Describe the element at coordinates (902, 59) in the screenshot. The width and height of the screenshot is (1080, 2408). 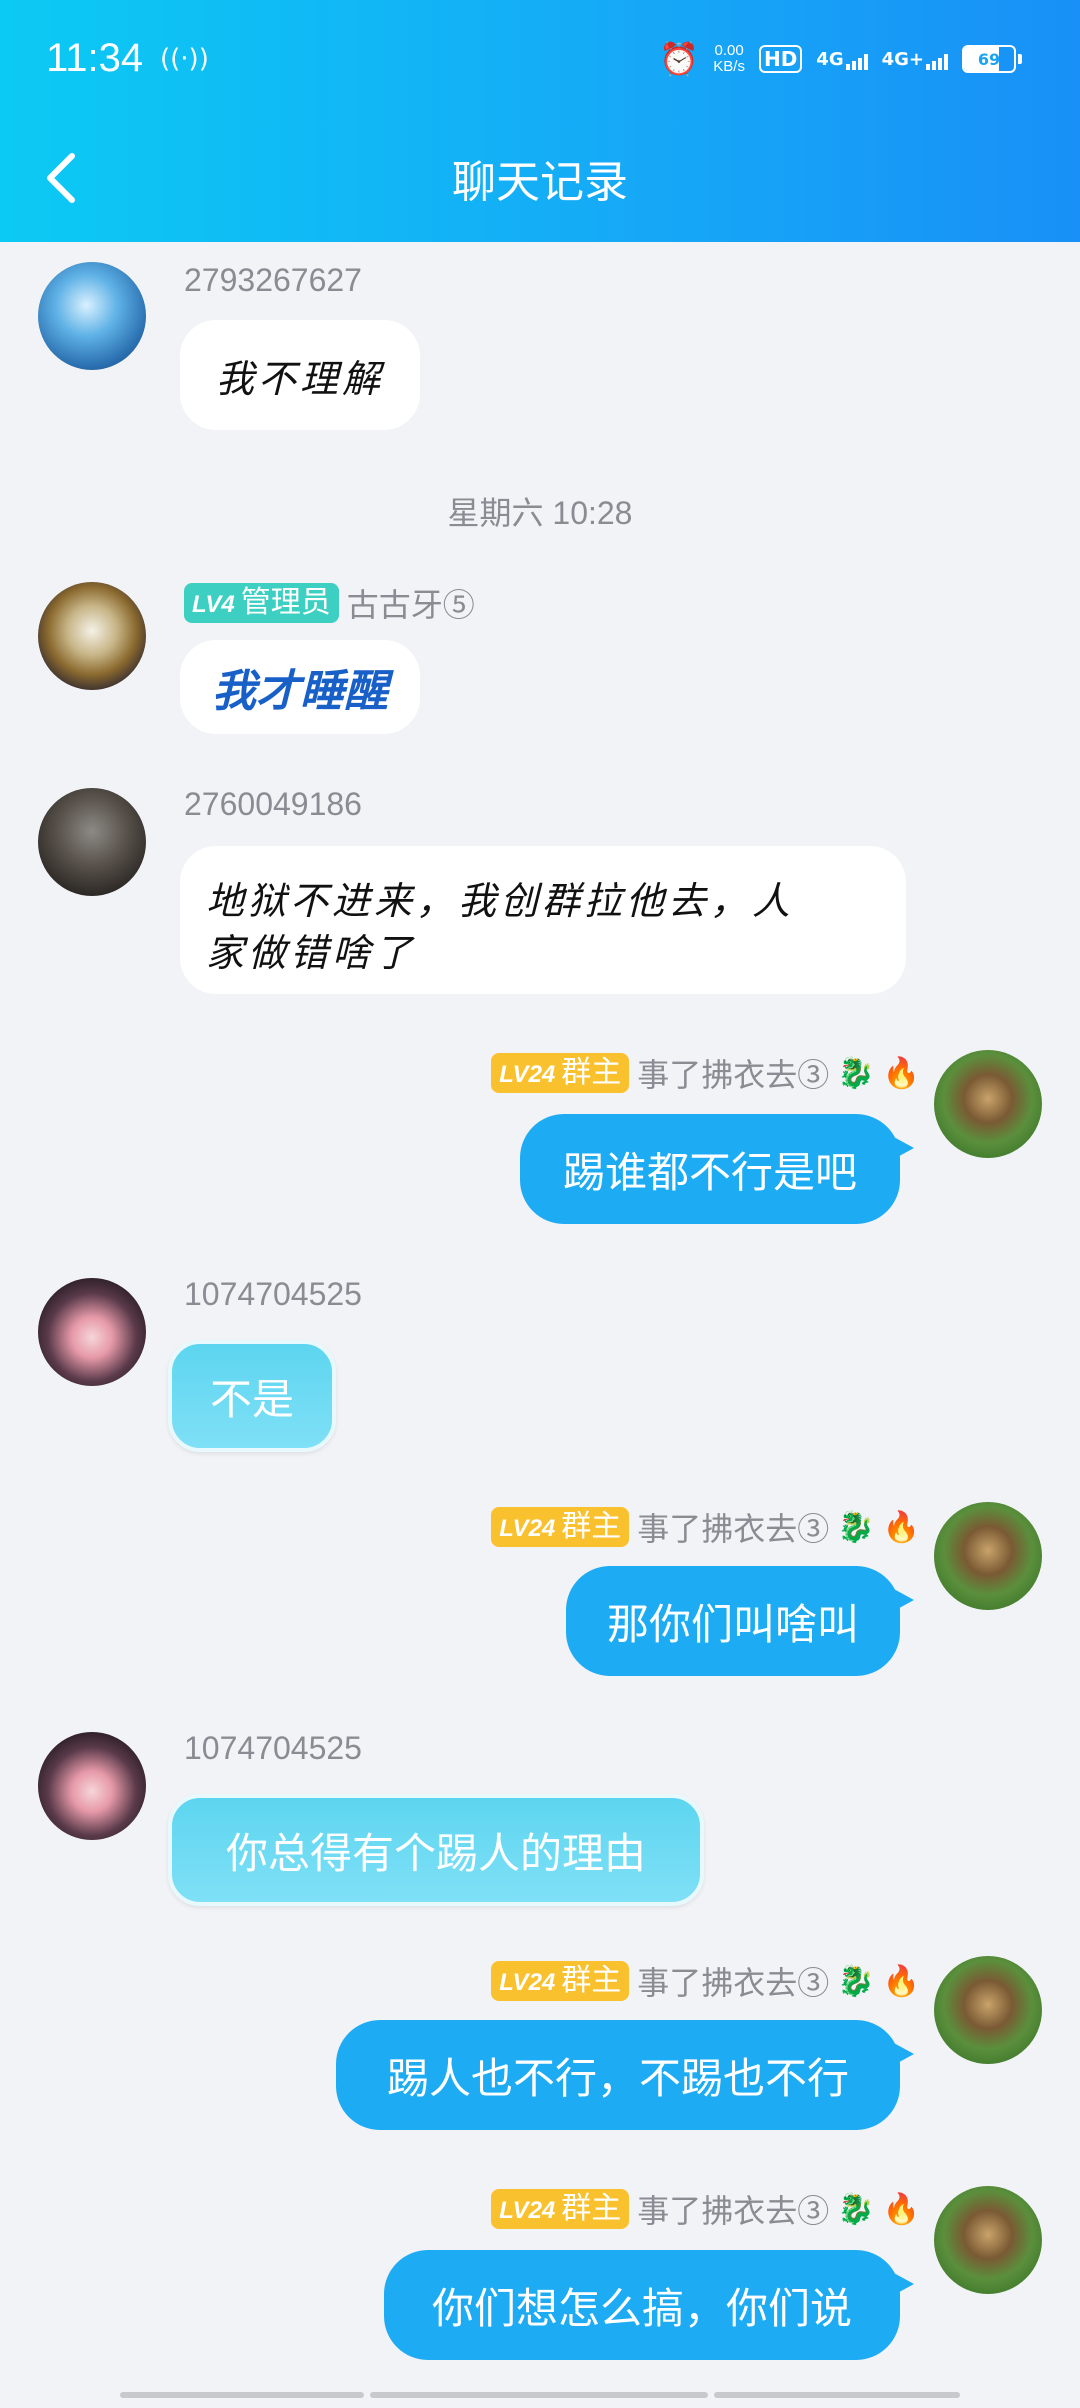
I see `net2-label: 4G+` at that location.